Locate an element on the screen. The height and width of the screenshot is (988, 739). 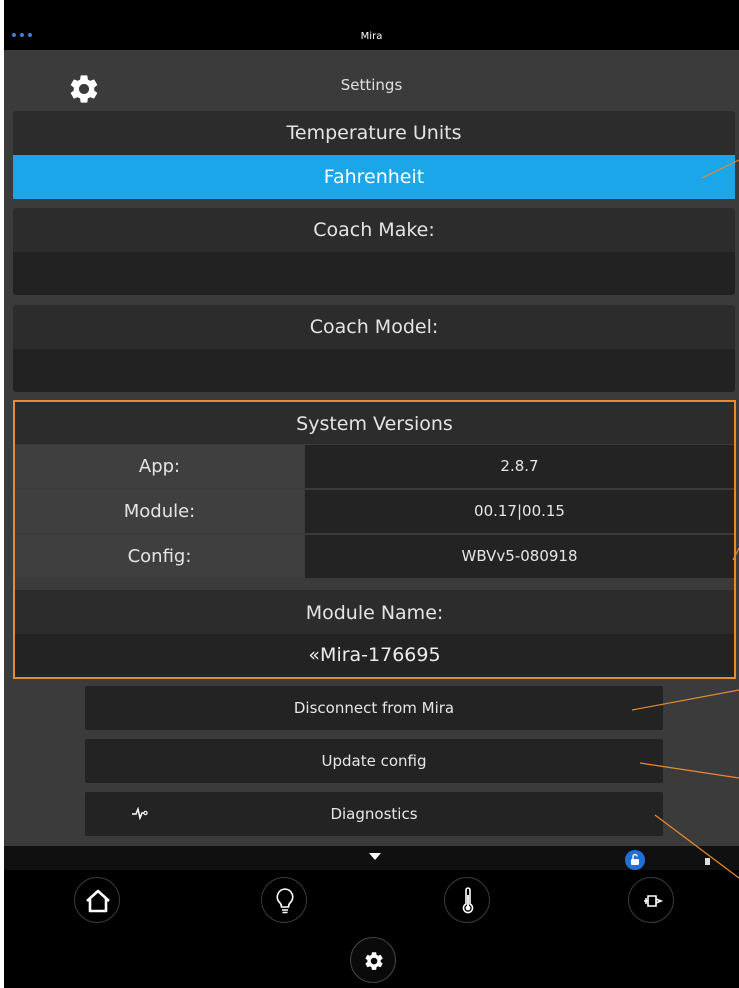
unlock-icon is located at coordinates (635, 860).